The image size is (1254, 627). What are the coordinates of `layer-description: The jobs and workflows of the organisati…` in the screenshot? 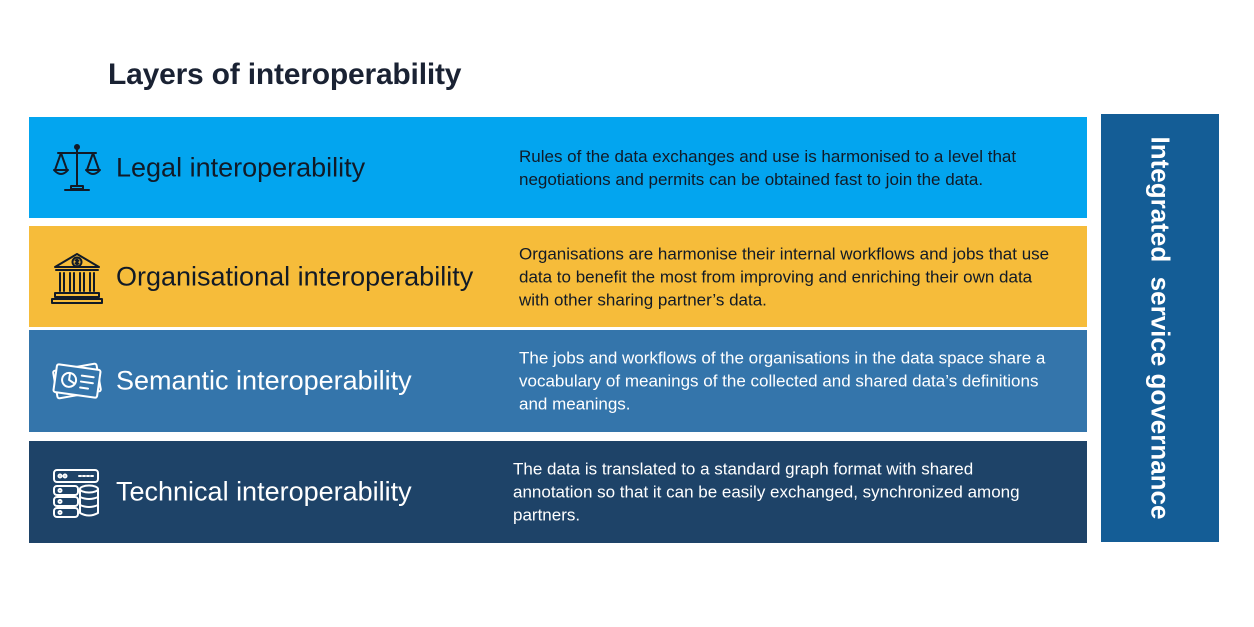 It's located at (782, 381).